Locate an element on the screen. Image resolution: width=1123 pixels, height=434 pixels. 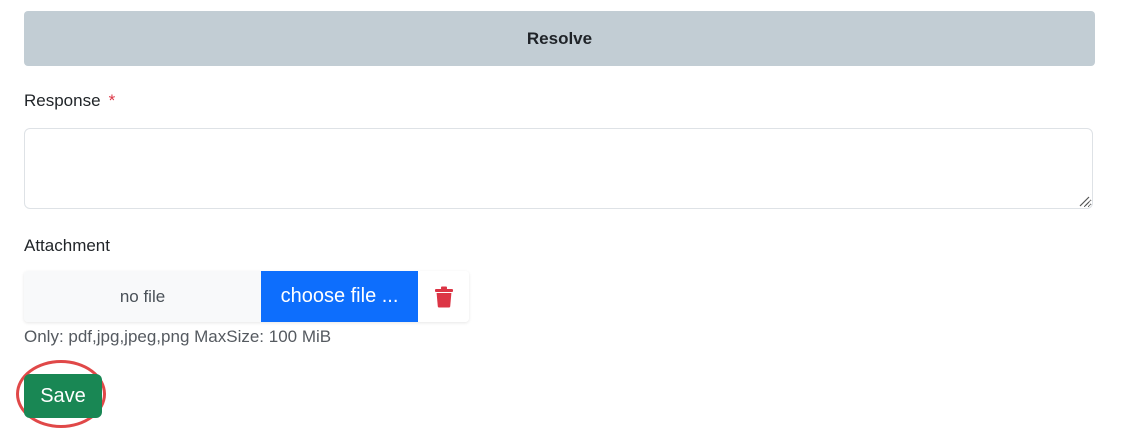
save-button: Save is located at coordinates (63, 396).